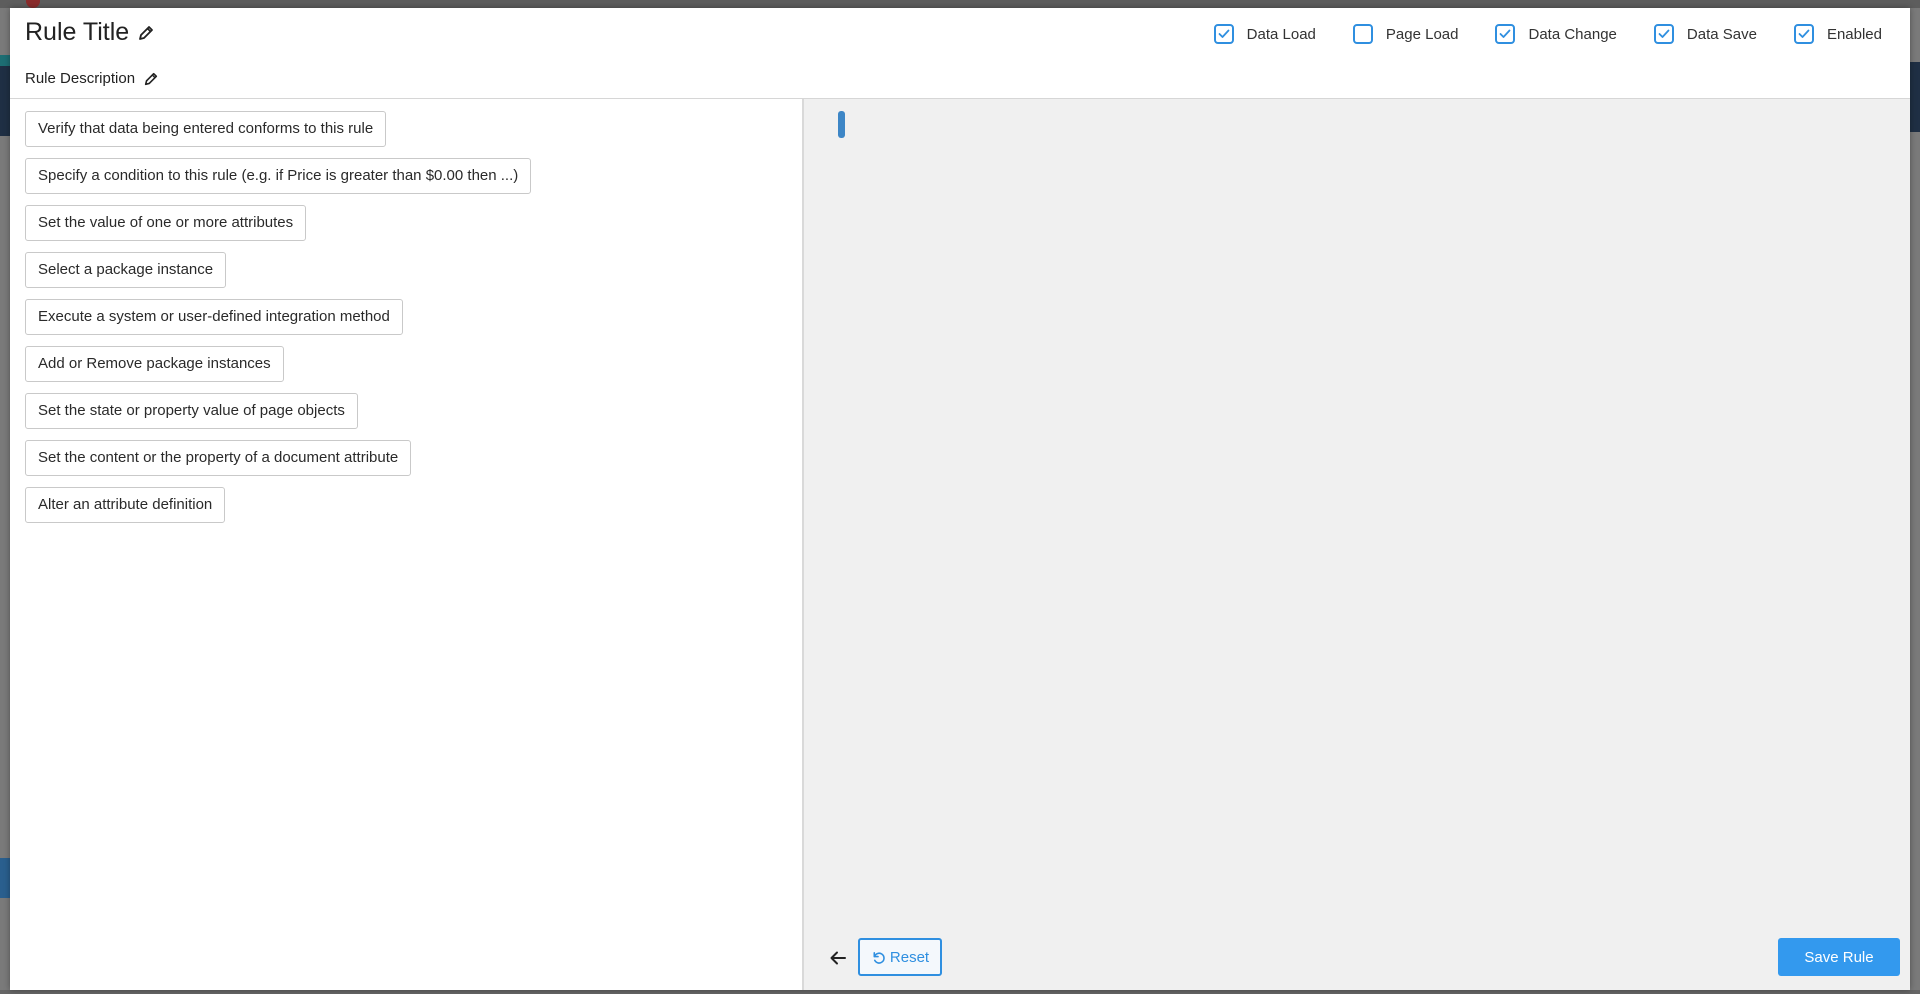 This screenshot has width=1920, height=994. I want to click on back-arrow-icon, so click(838, 960).